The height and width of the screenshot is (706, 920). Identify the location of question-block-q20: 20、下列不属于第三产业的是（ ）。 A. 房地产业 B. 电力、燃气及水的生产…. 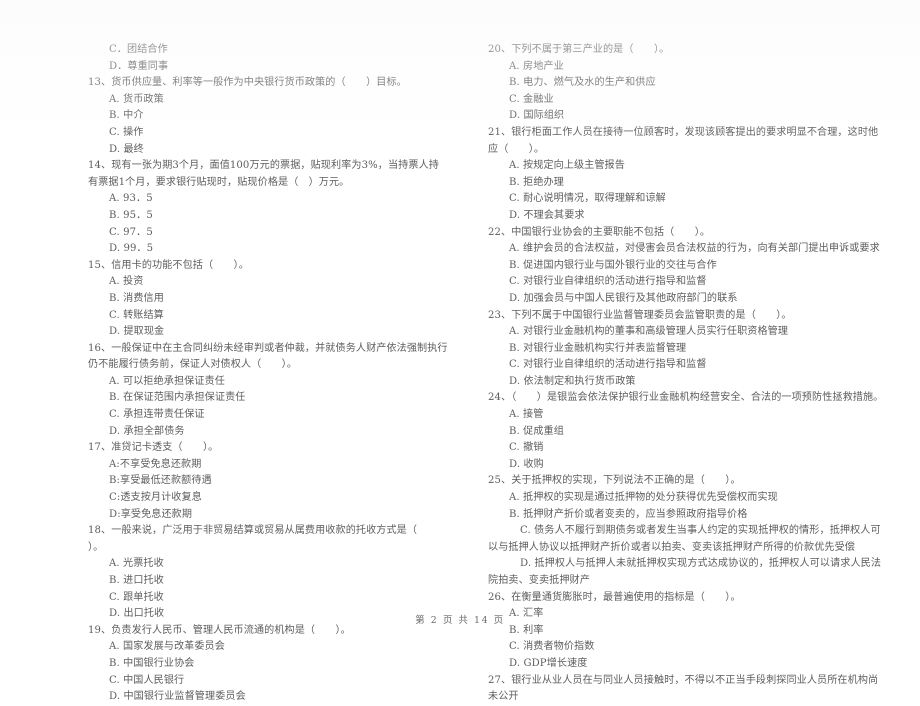
(688, 83).